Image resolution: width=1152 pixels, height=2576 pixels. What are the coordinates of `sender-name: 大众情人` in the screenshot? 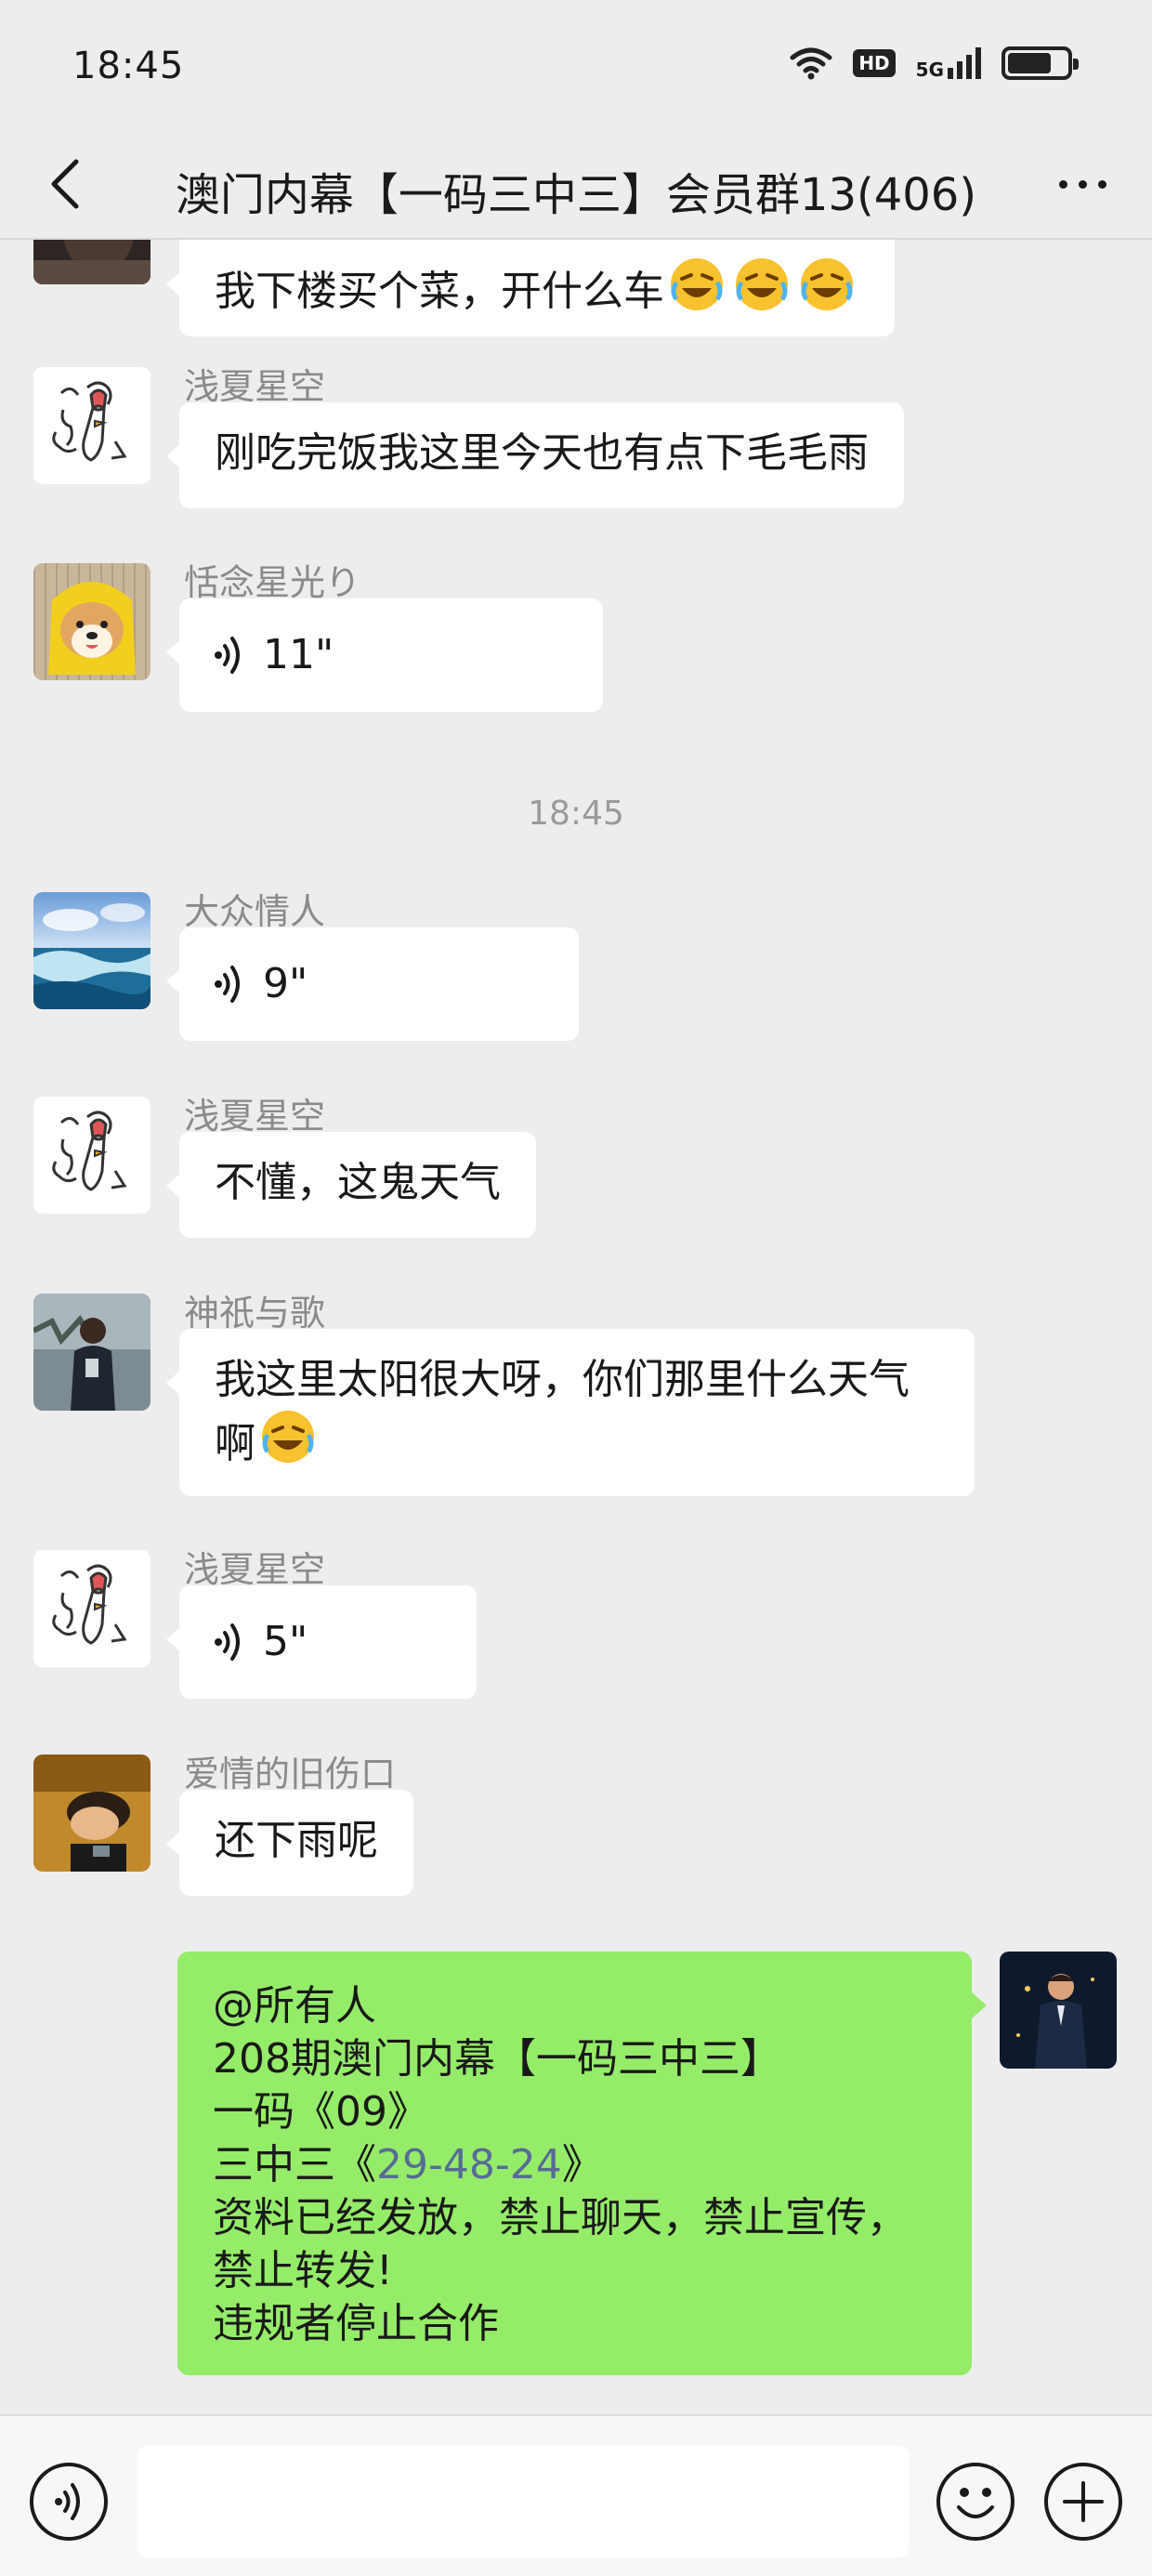 It's located at (255, 911).